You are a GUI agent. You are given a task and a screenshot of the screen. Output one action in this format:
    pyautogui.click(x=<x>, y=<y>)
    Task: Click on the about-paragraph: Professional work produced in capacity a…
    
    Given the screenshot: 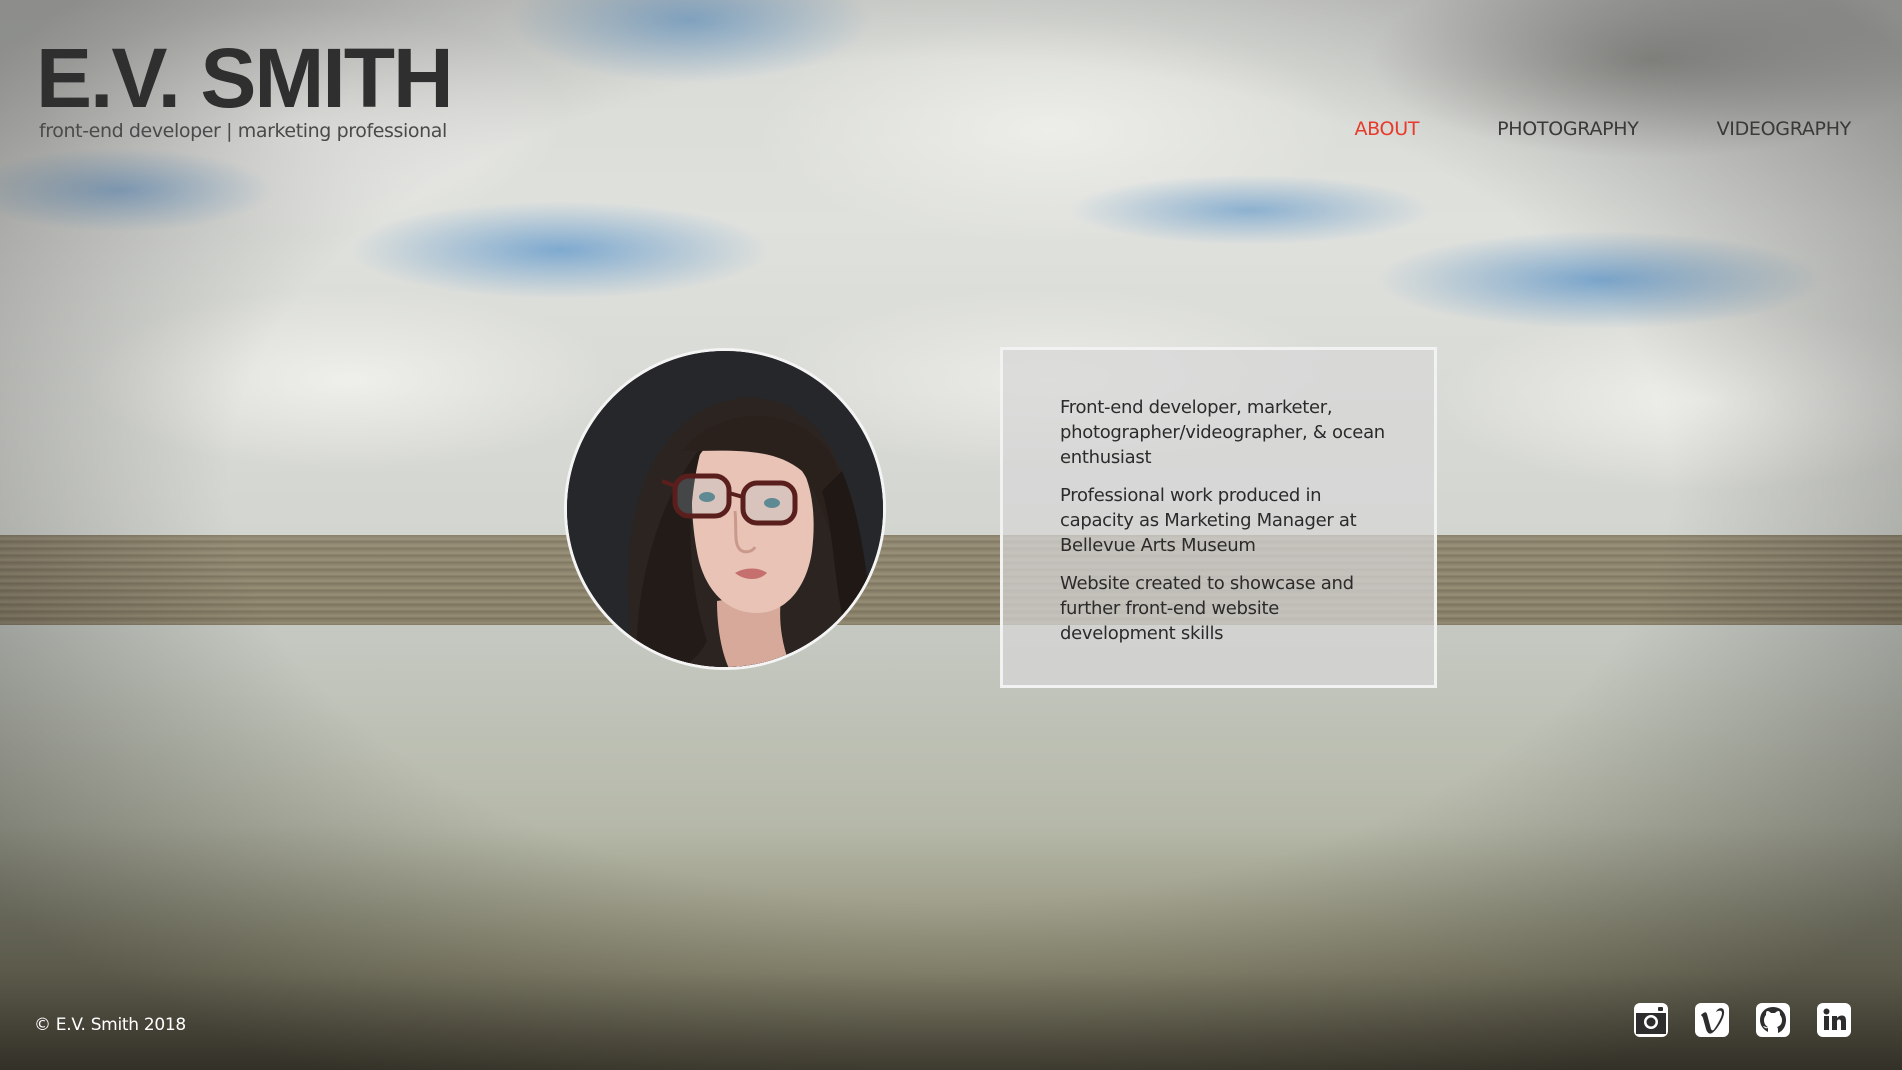 What is the action you would take?
    pyautogui.click(x=1208, y=520)
    